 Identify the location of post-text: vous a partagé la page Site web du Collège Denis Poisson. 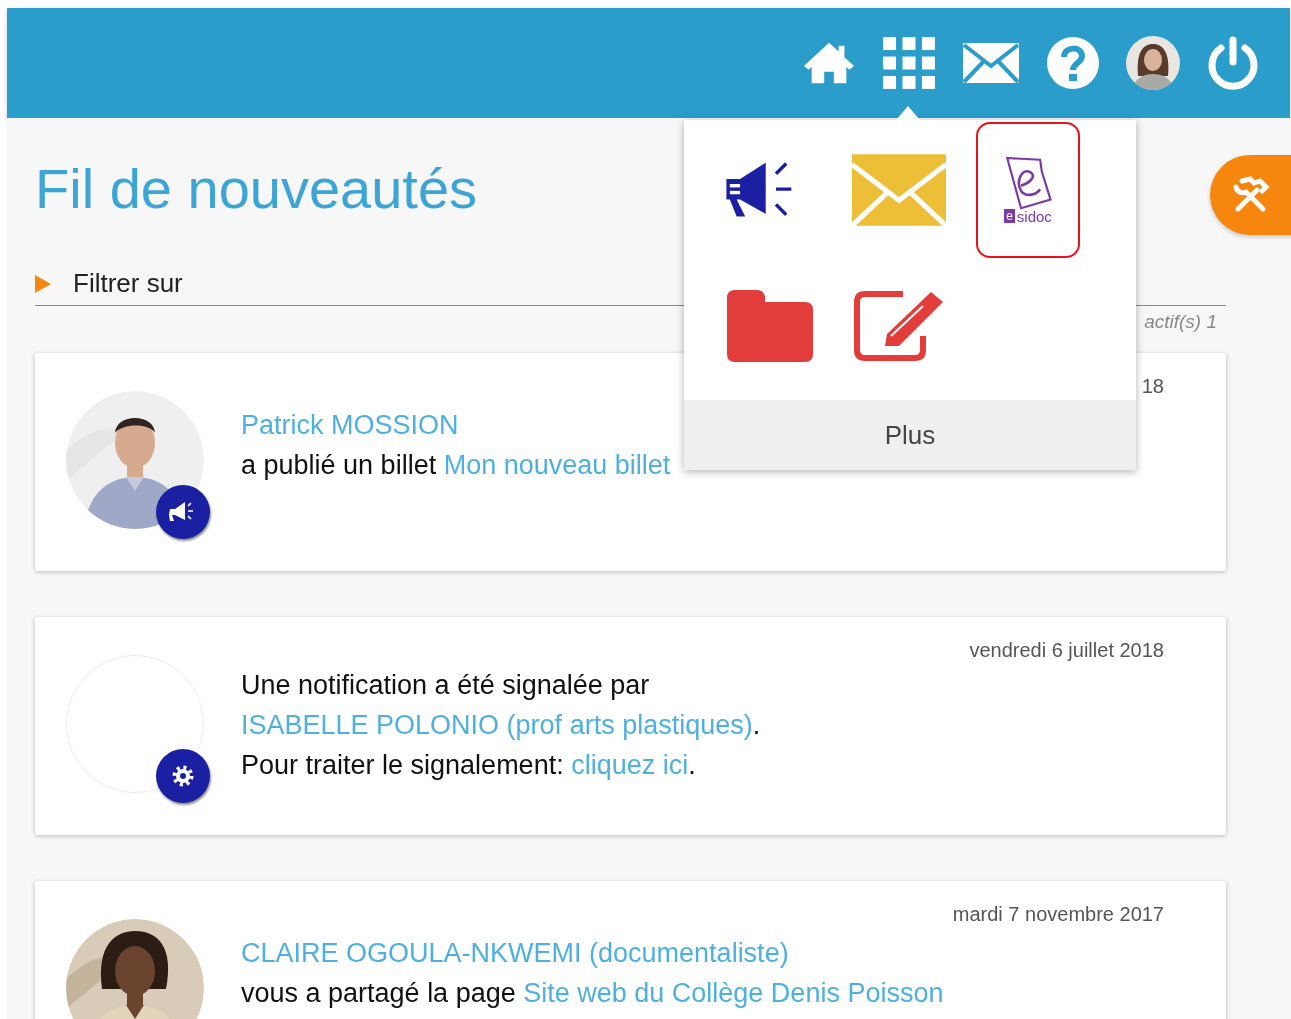
(592, 993).